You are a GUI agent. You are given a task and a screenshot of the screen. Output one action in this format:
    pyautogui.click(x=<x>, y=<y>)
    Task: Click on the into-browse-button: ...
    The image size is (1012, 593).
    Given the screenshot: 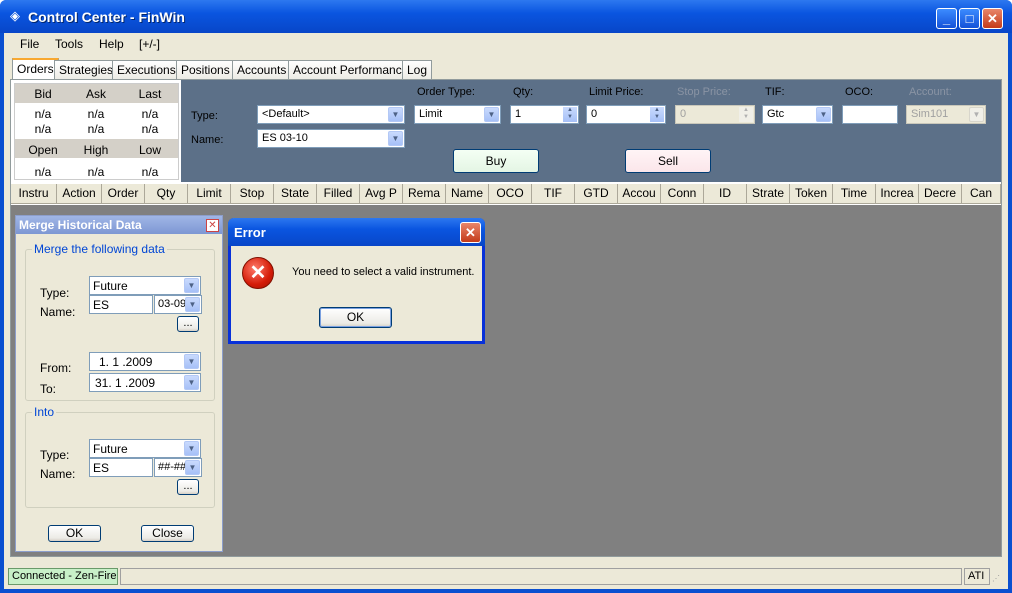 What is the action you would take?
    pyautogui.click(x=188, y=487)
    